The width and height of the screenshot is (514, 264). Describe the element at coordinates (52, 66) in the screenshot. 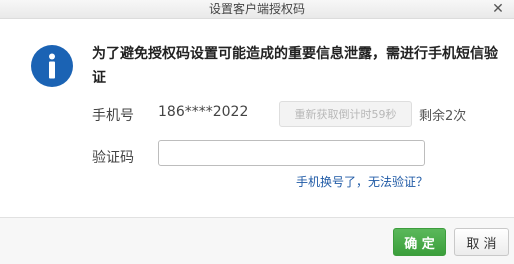

I see `info-icon` at that location.